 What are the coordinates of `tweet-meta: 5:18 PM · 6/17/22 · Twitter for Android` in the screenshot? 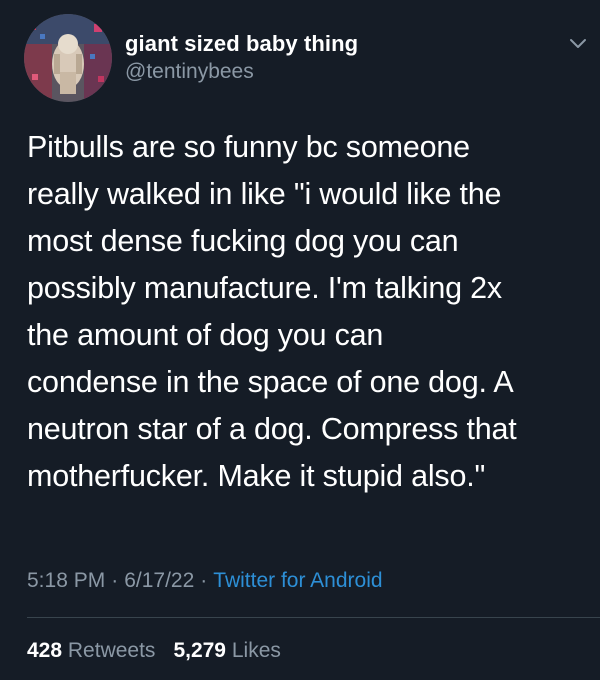 It's located at (205, 581).